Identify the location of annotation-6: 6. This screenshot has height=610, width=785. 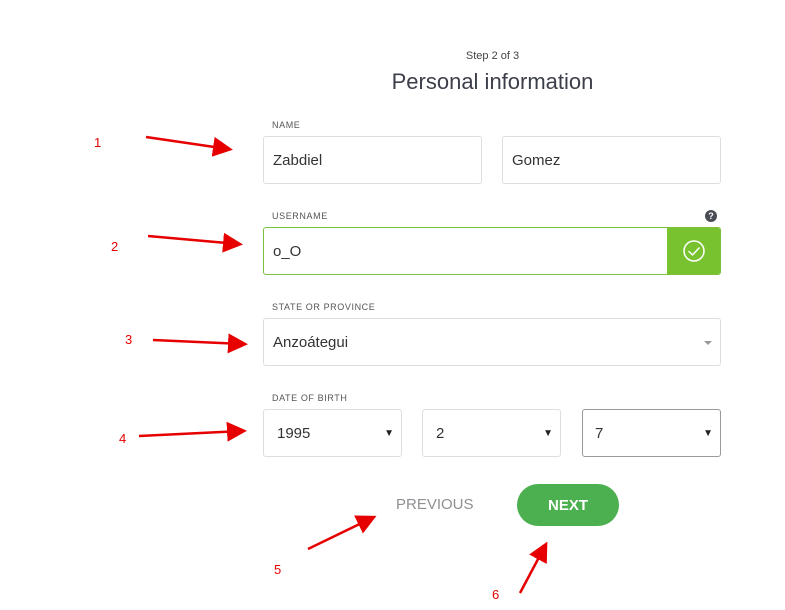
(496, 594).